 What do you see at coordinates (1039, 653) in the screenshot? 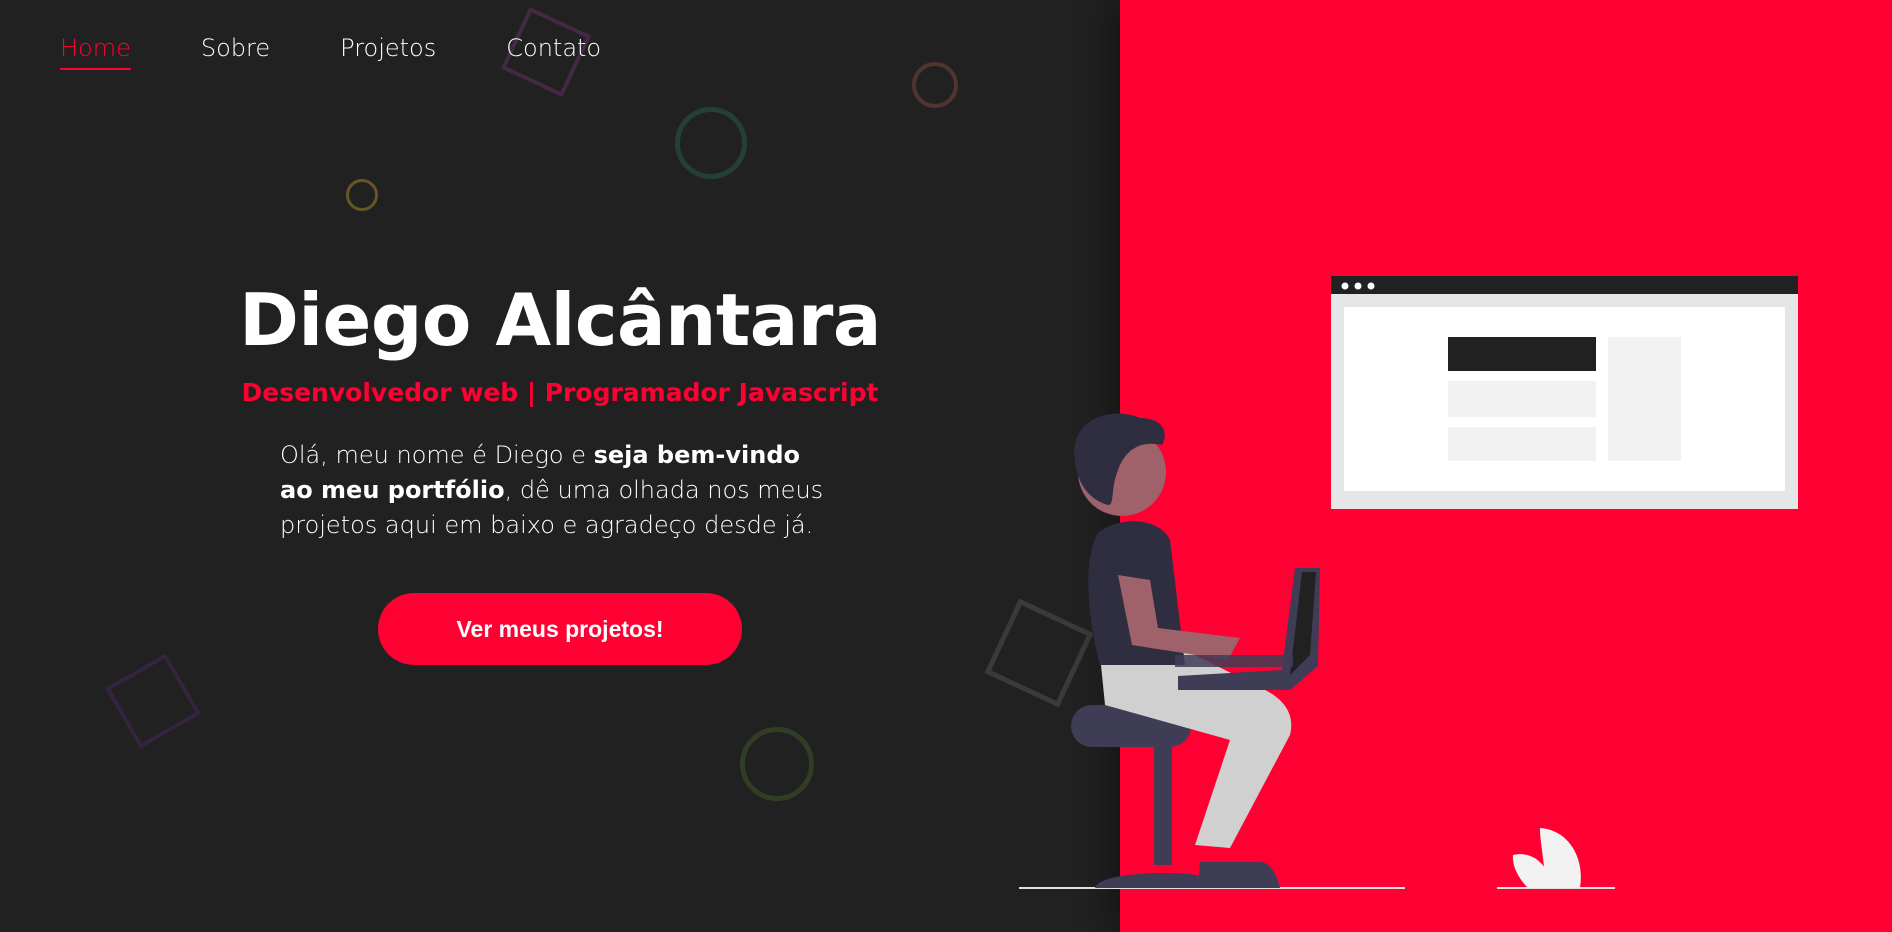
I see `decorative-square-center` at bounding box center [1039, 653].